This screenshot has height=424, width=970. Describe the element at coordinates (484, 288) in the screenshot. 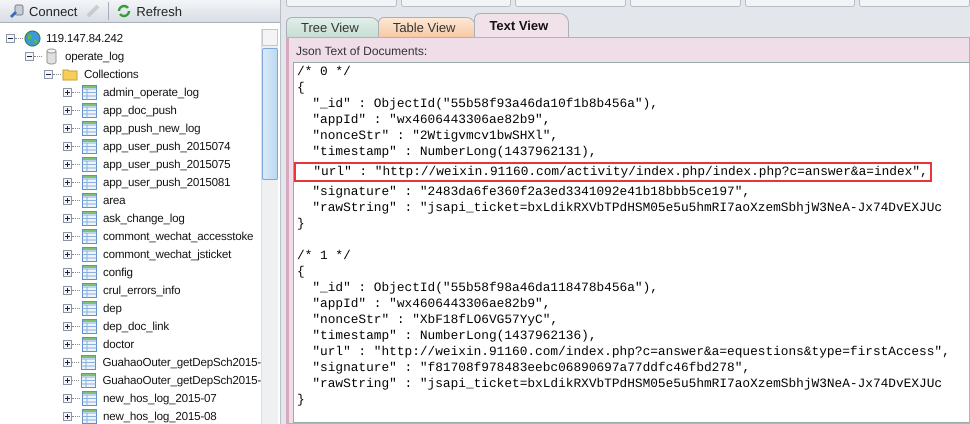

I see `code-line: "_id" : ObjectId("55b58f98a46da118478b456a"),` at that location.